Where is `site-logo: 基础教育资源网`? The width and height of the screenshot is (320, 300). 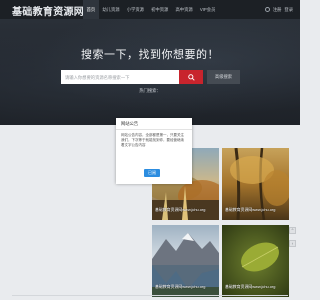 site-logo: 基础教育资源网 is located at coordinates (48, 10).